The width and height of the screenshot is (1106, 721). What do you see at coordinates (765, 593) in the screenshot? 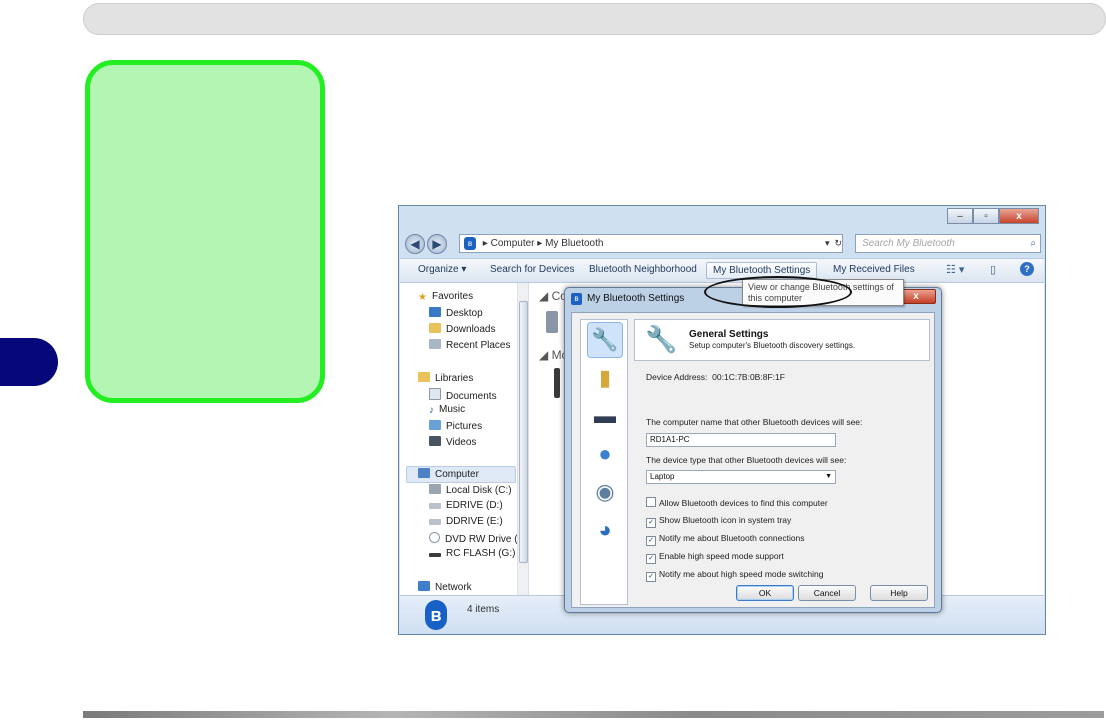
I see `ok-button: OK` at bounding box center [765, 593].